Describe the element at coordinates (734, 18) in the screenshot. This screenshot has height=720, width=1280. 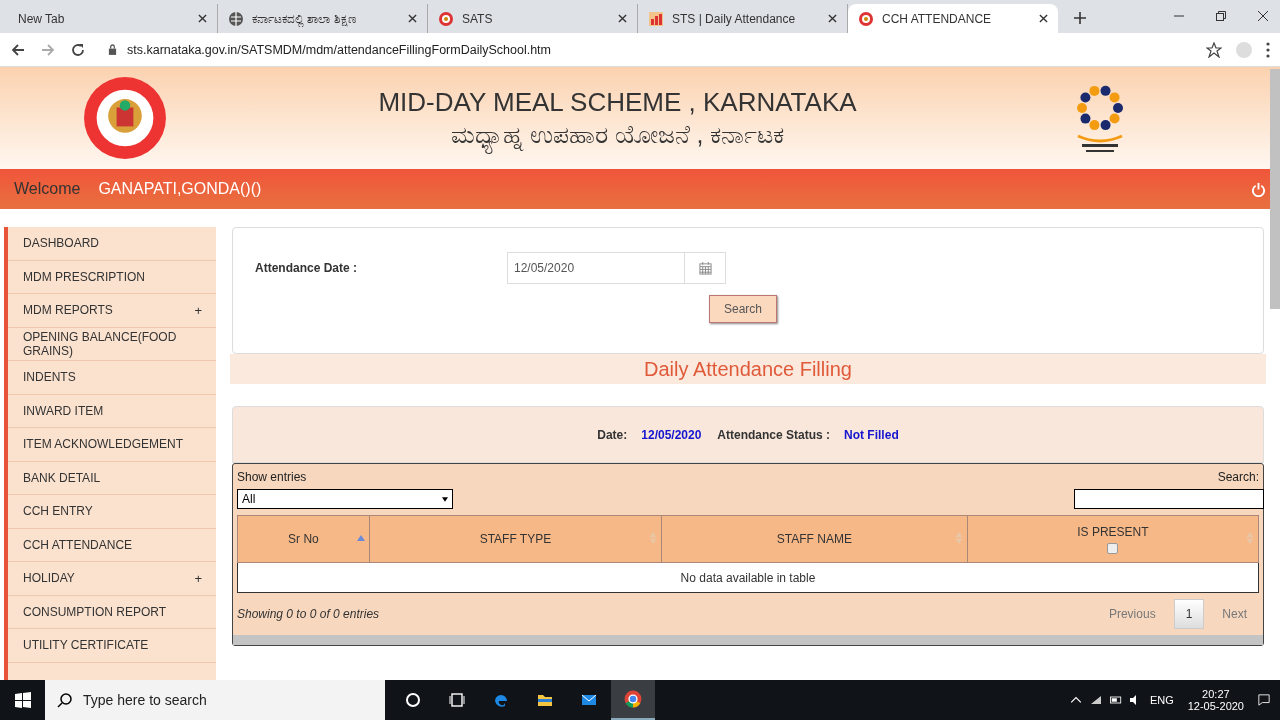
I see `tab-title: STS | Daily Attendance` at that location.